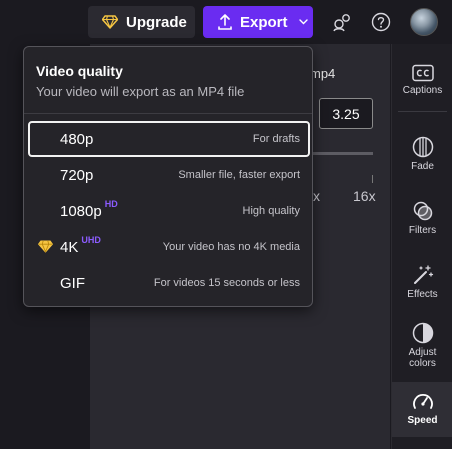 The width and height of the screenshot is (452, 449). I want to click on upgrade-button: Upgrade, so click(141, 22).